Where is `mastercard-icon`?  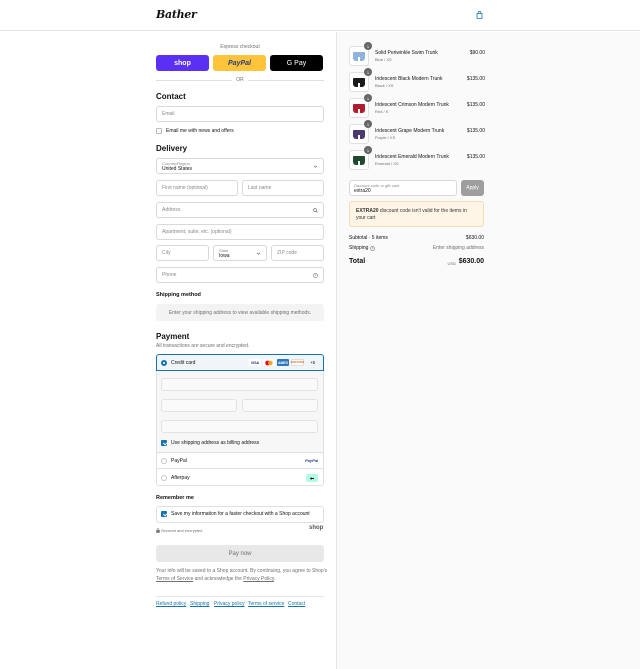 mastercard-icon is located at coordinates (269, 362).